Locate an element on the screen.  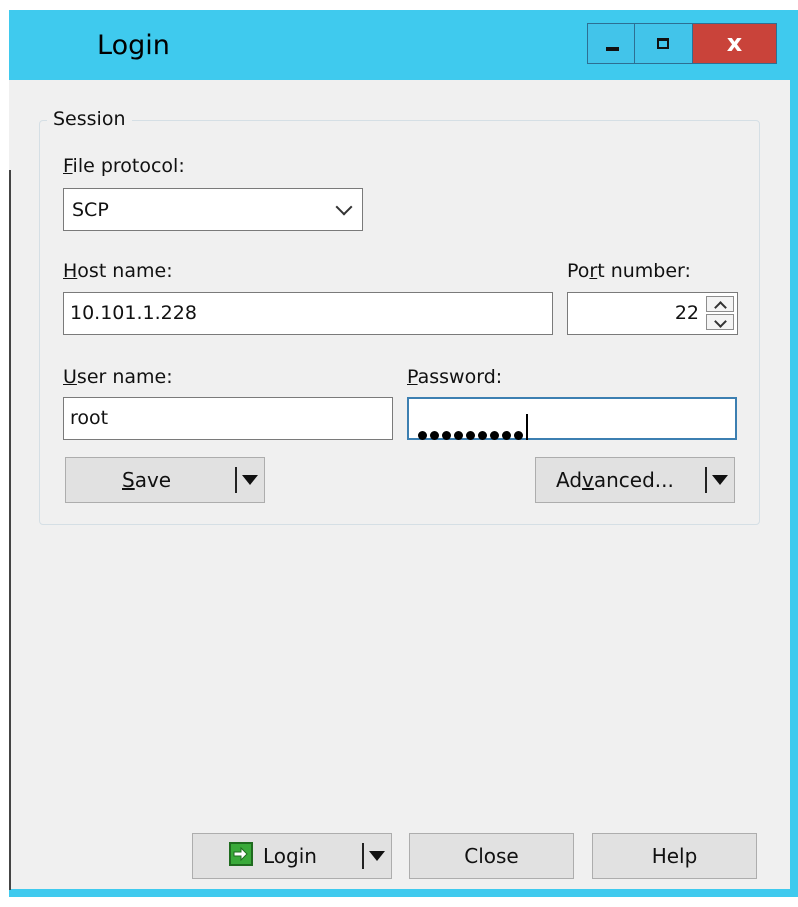
advanced-accesskey: v is located at coordinates (588, 480).